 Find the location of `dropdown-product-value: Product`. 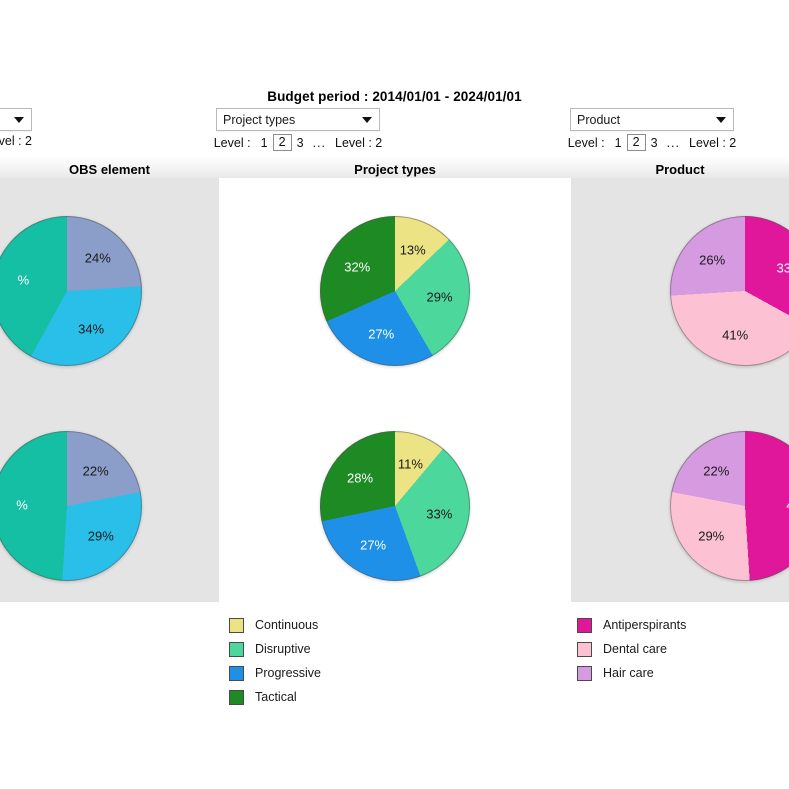

dropdown-product-value: Product is located at coordinates (599, 119).